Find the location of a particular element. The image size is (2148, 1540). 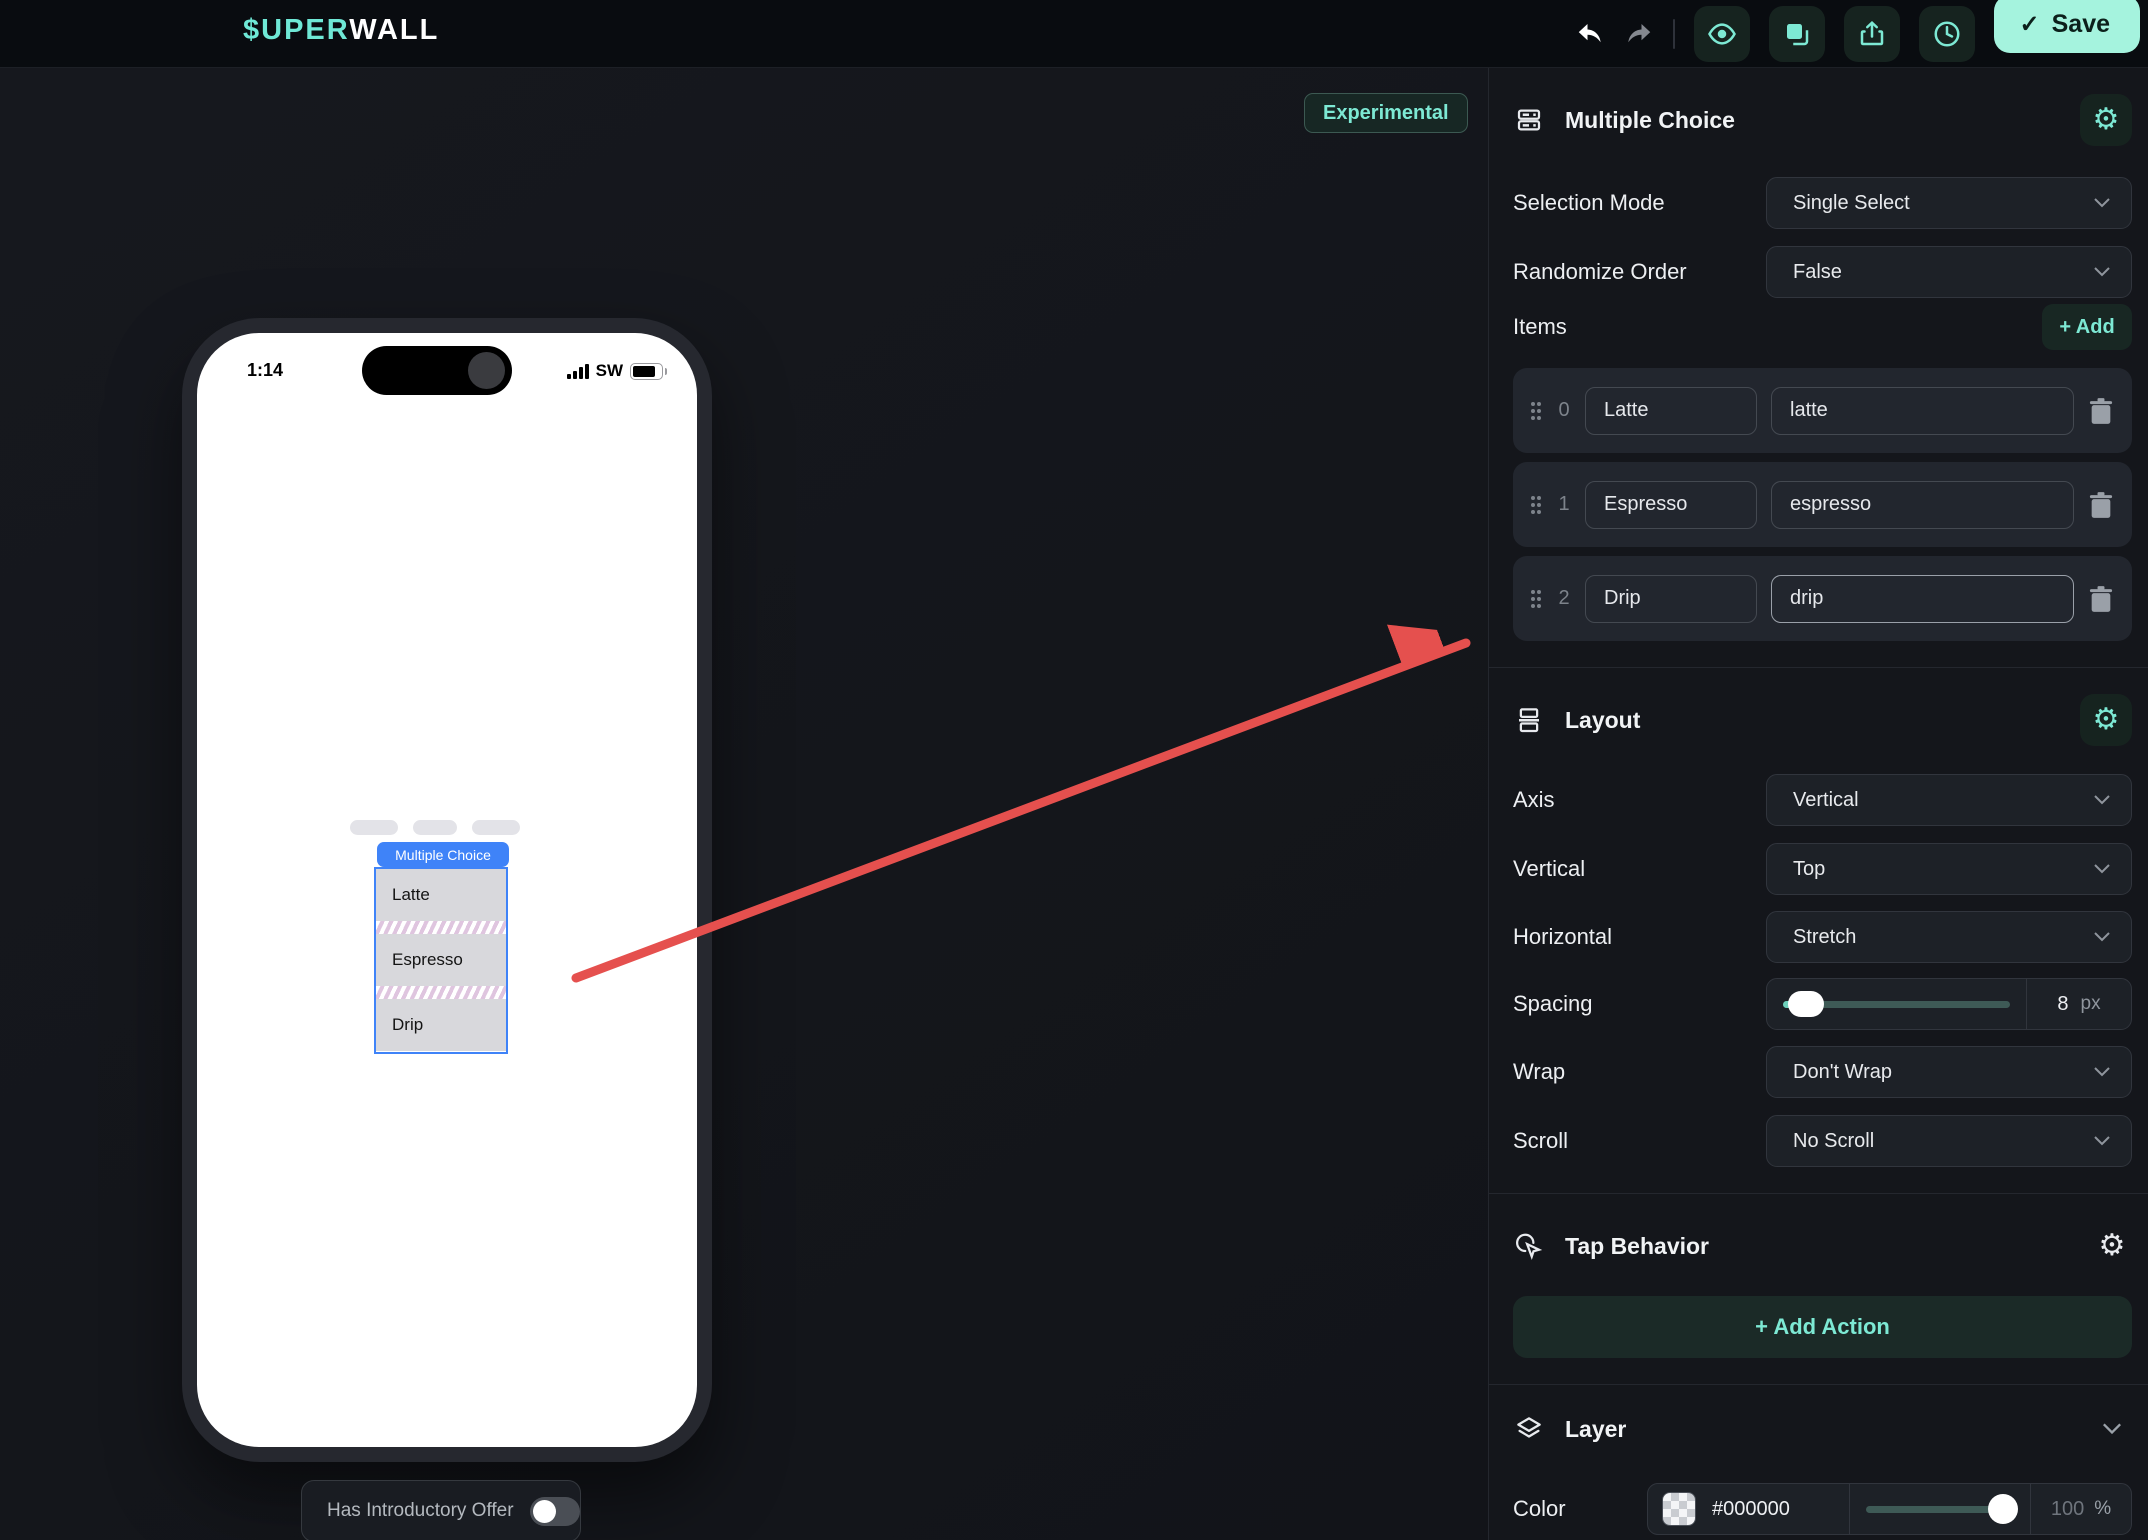

choice-option-drip: Drip is located at coordinates (441, 1025).